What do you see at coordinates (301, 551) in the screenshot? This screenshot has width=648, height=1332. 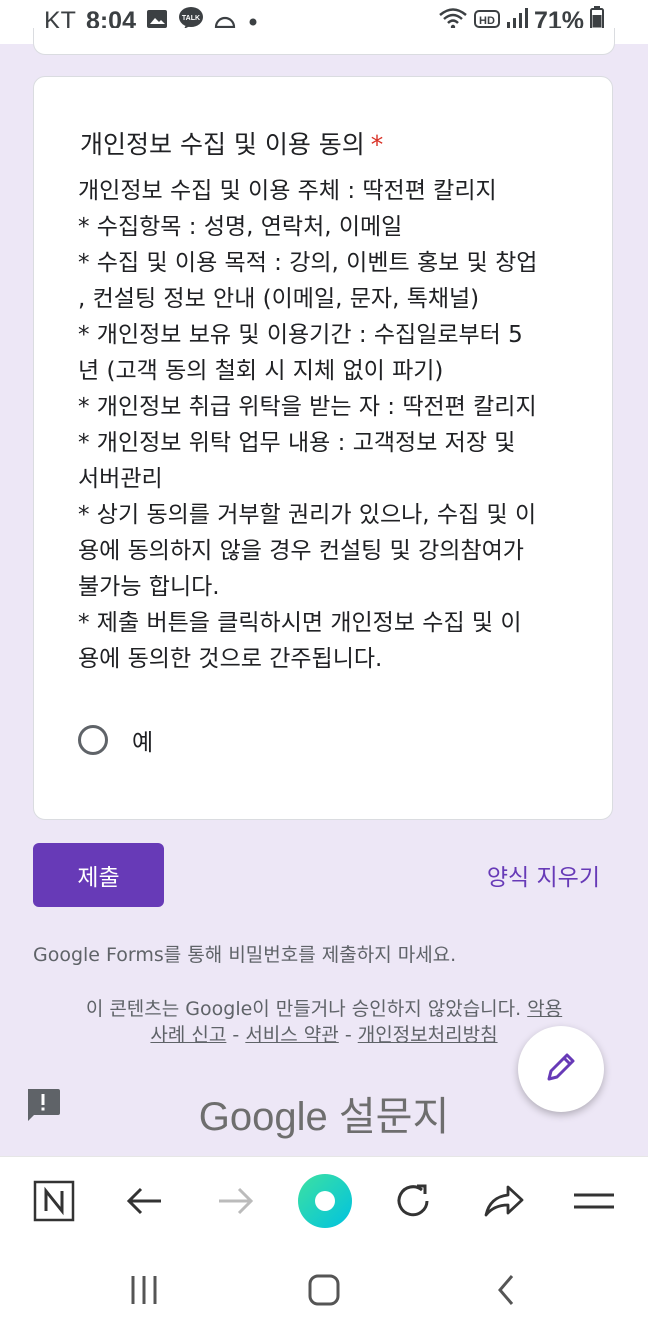 I see `description-line: 용에 동의하지 않을 경우 컨설팅 및 강의참여가` at bounding box center [301, 551].